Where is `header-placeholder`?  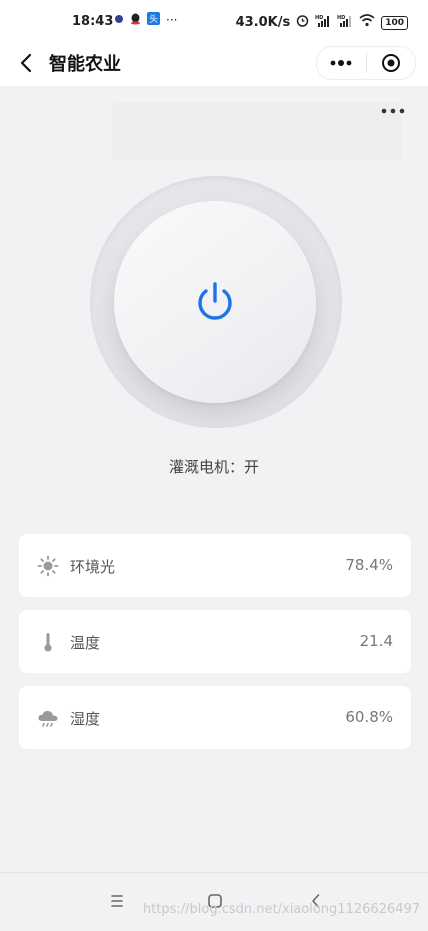 header-placeholder is located at coordinates (257, 131).